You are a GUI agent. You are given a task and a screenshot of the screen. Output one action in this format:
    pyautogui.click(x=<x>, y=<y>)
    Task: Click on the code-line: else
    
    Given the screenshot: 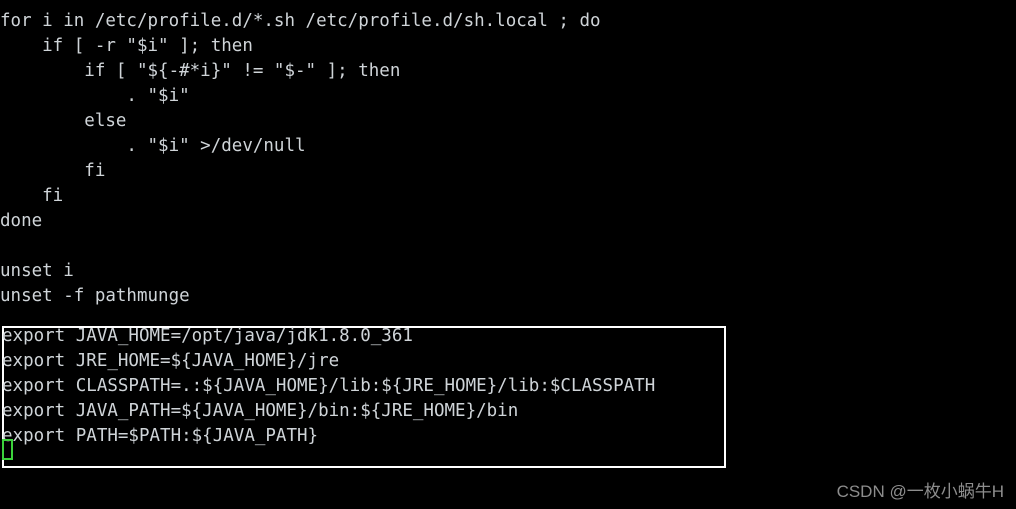 What is the action you would take?
    pyautogui.click(x=63, y=121)
    